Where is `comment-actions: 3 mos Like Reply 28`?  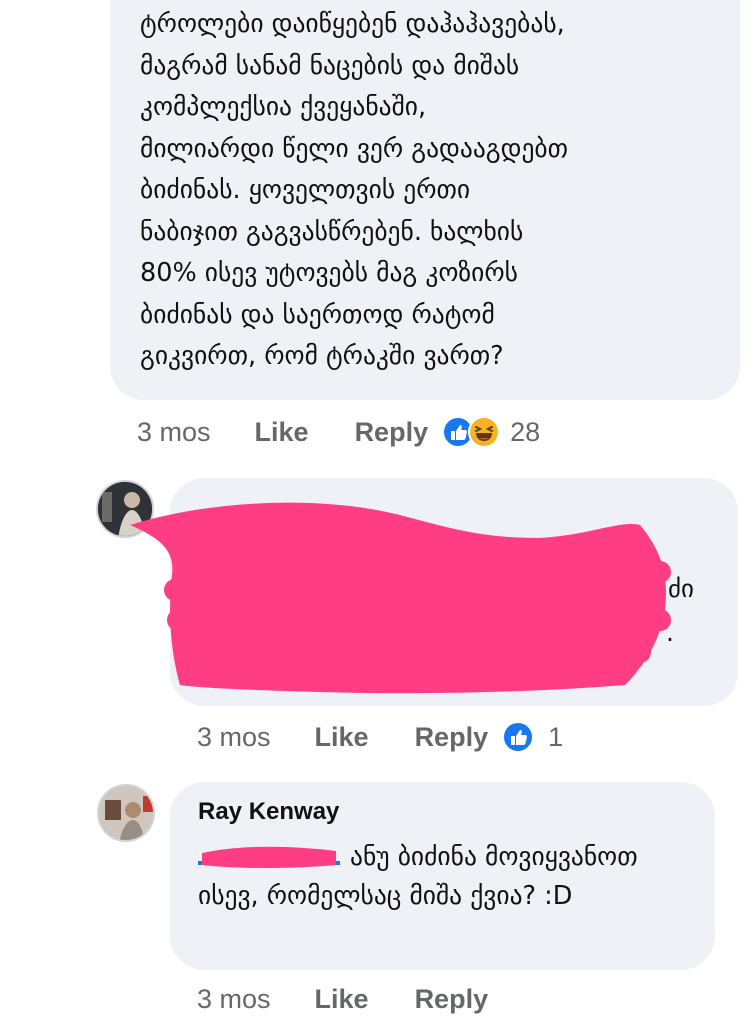 comment-actions: 3 mos Like Reply 28 is located at coordinates (338, 432).